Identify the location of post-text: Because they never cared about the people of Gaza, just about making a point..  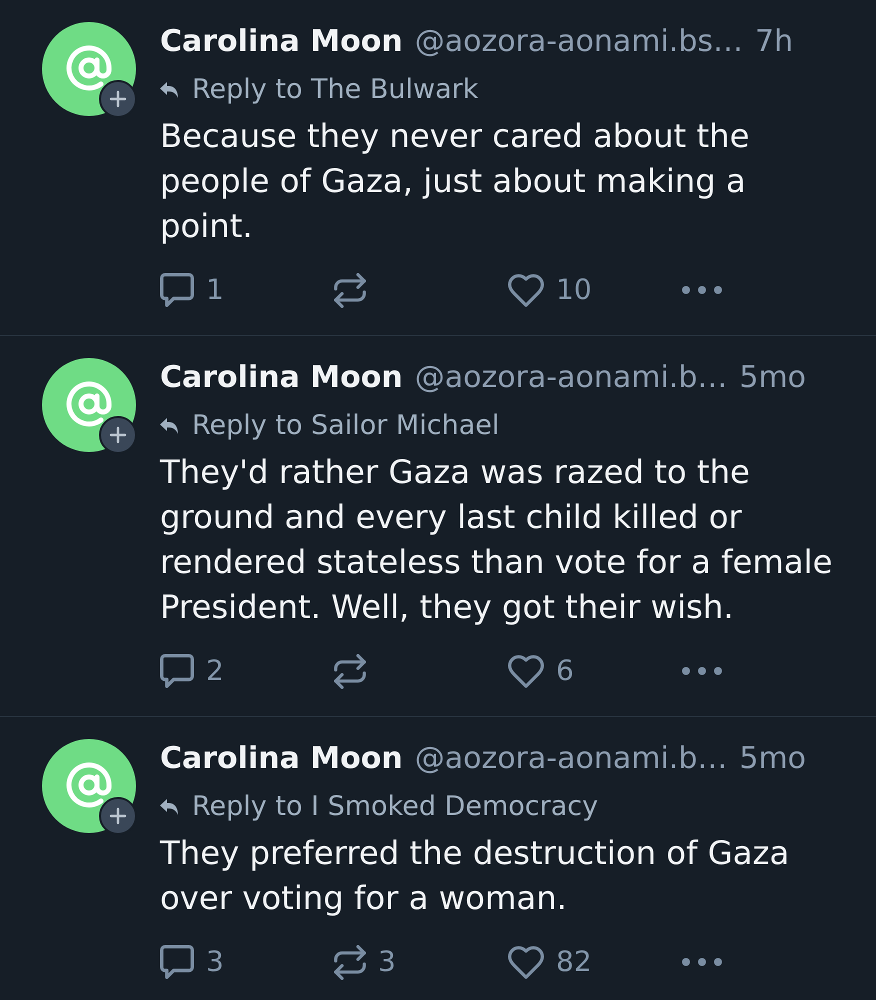
(455, 181).